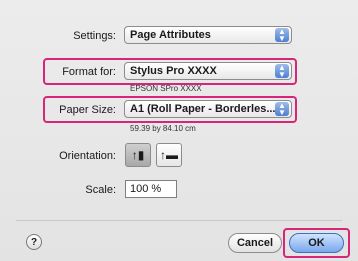 The width and height of the screenshot is (358, 261). I want to click on format-for-value: Stylus Pro XXXX, so click(173, 71).